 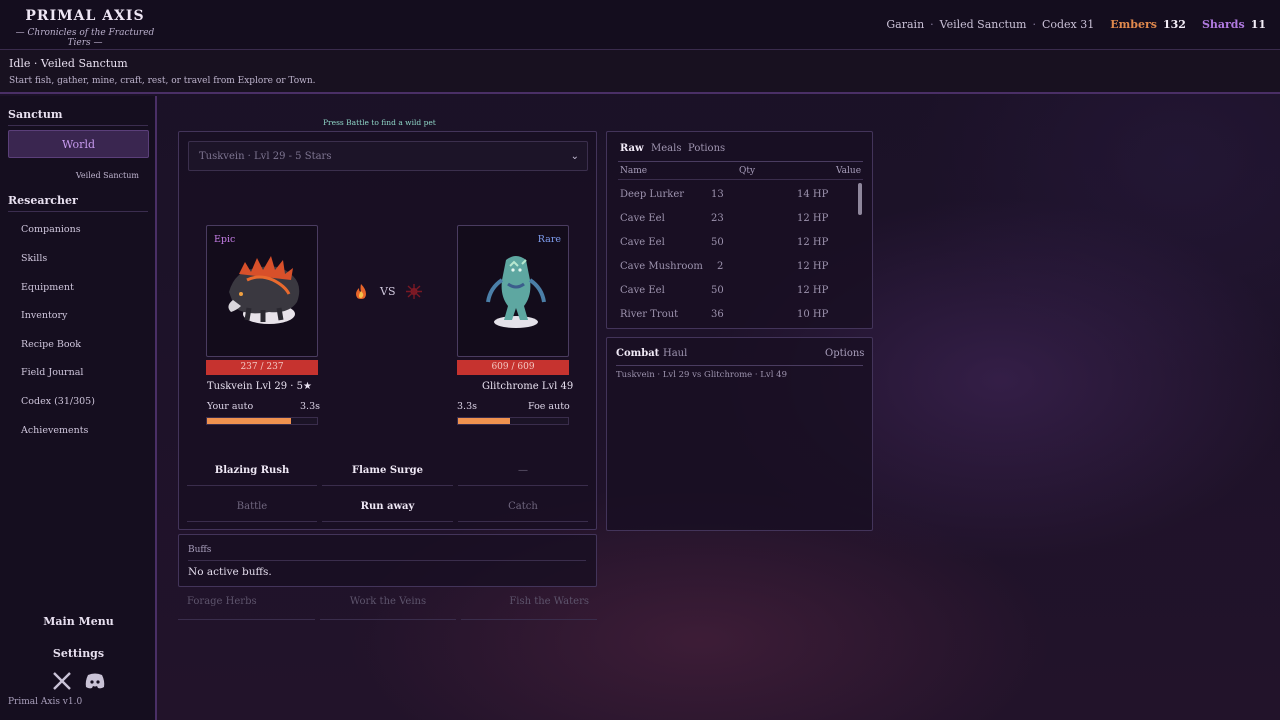 I want to click on enemy-auto-fill, so click(x=484, y=421).